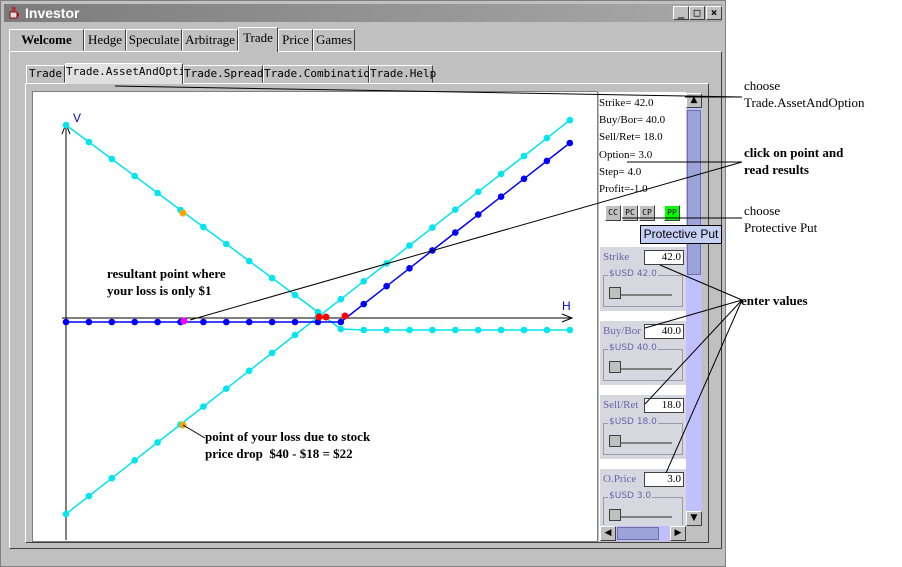 The width and height of the screenshot is (902, 567). What do you see at coordinates (794, 161) in the screenshot?
I see `annotation-click-point: click on point and read results` at bounding box center [794, 161].